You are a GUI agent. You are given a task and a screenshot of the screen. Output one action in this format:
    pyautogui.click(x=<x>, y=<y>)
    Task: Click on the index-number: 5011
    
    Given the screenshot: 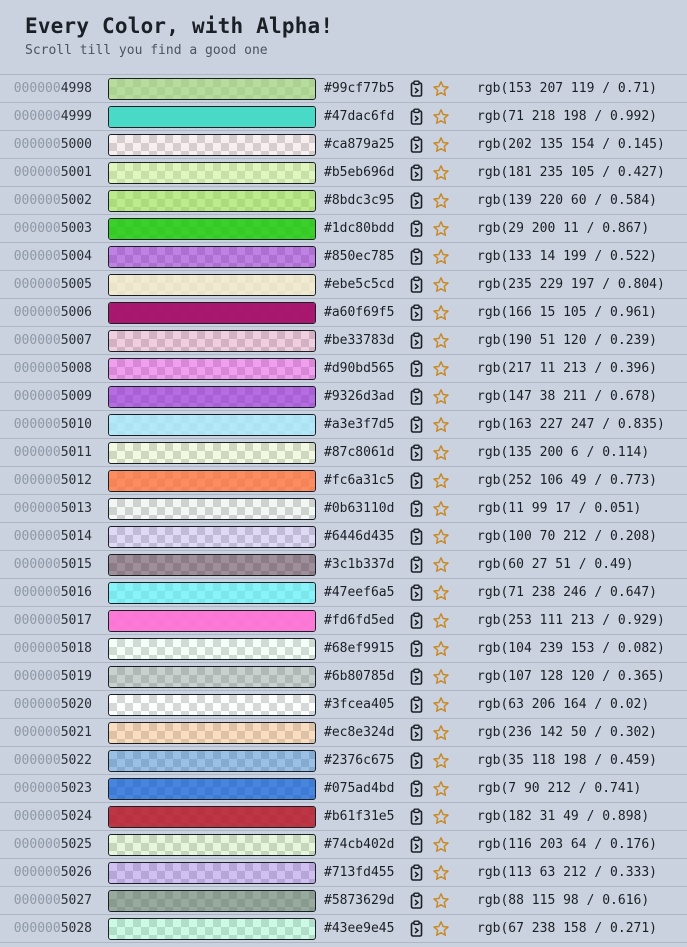 What is the action you would take?
    pyautogui.click(x=76, y=452)
    